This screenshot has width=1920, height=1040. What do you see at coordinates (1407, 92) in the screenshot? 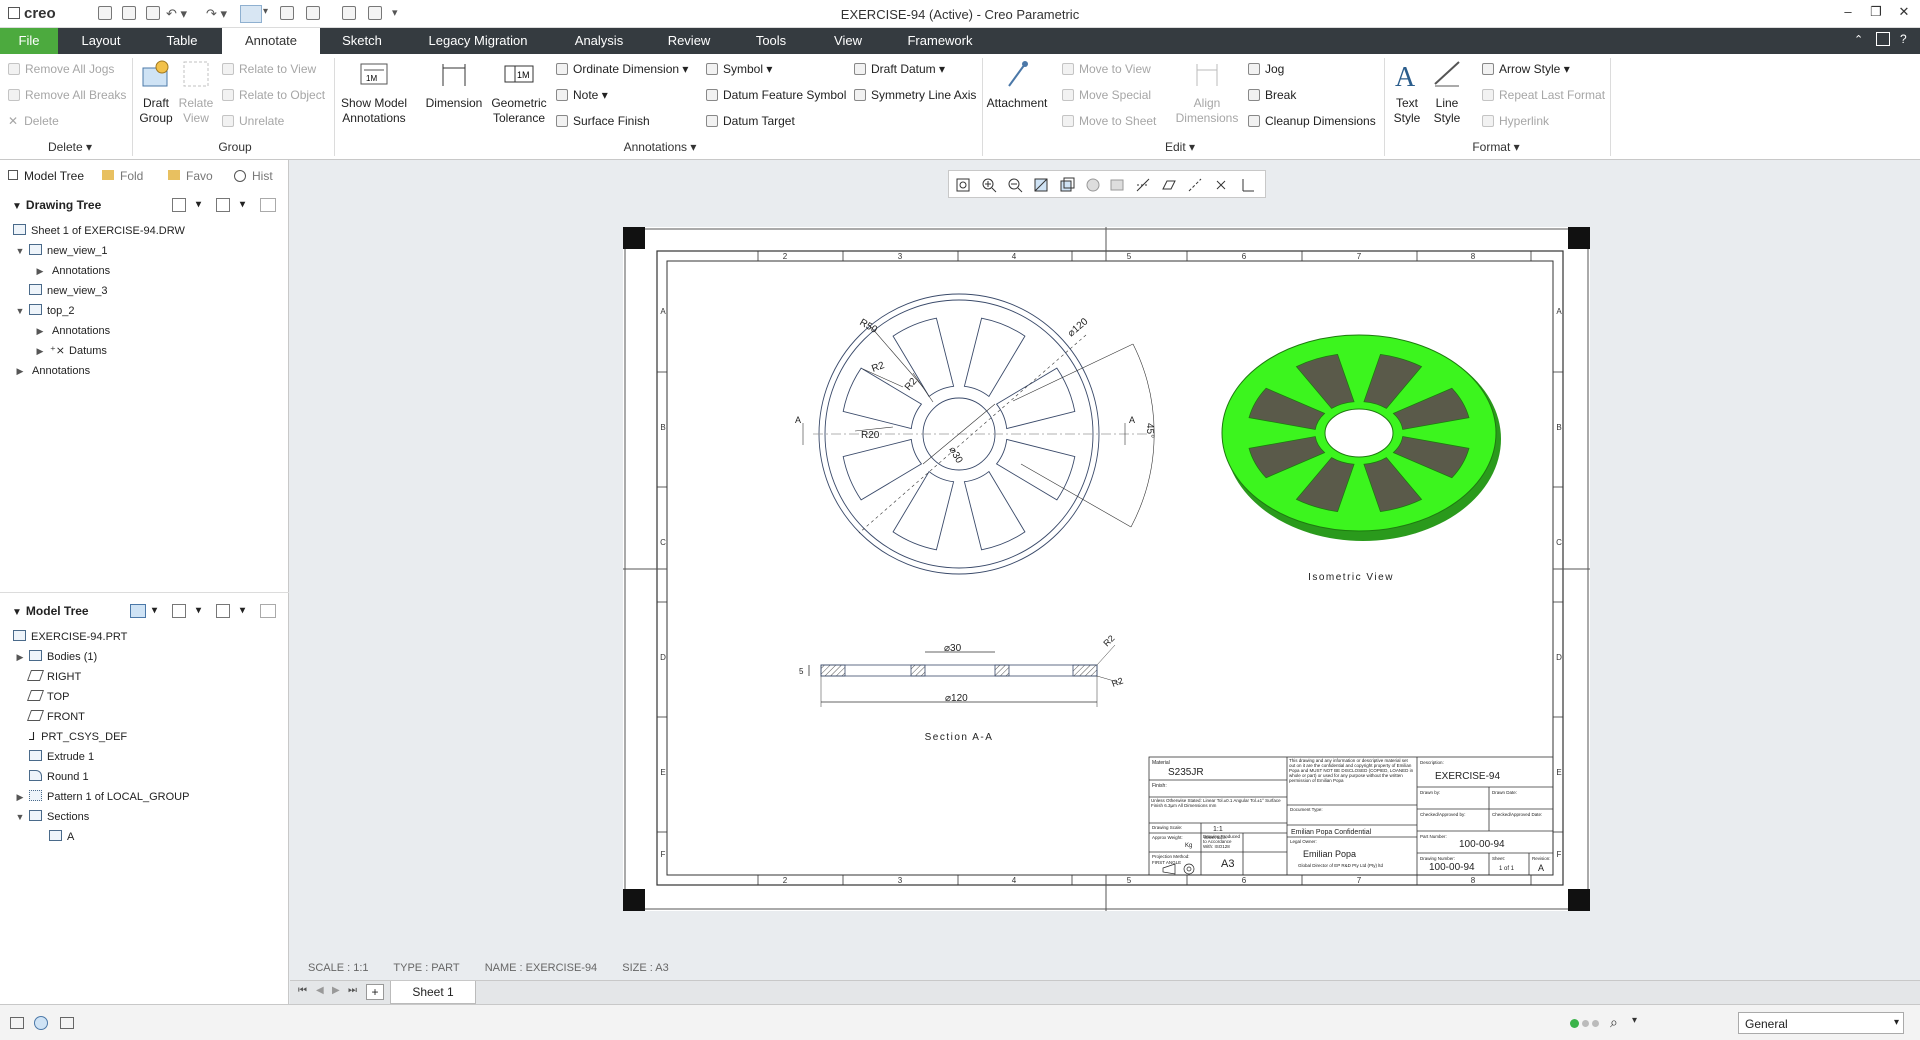
I see `text-style-button: A Text Style` at bounding box center [1407, 92].